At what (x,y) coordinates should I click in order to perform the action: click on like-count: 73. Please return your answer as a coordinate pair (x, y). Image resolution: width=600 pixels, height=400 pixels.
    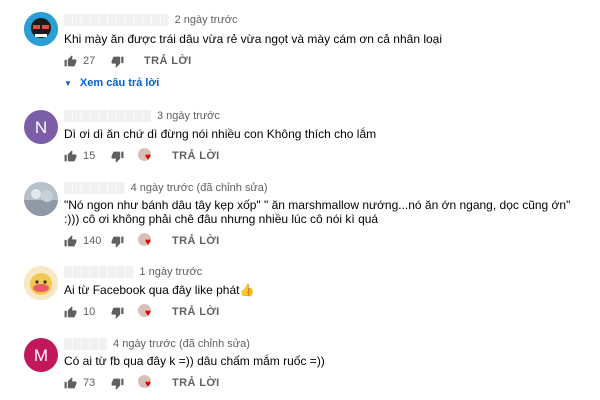
    Looking at the image, I should click on (89, 383).